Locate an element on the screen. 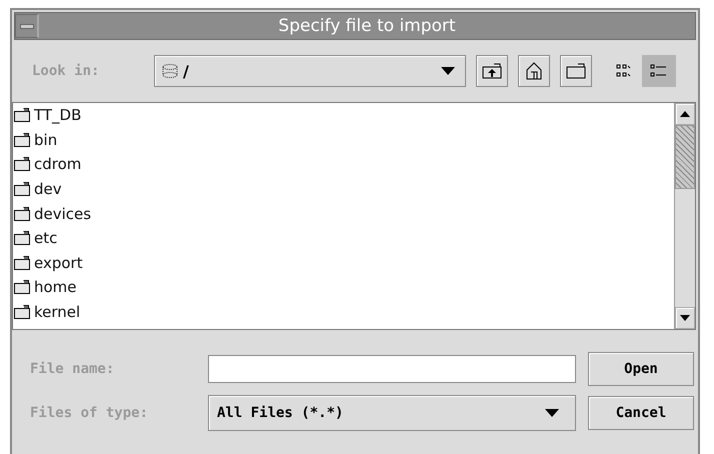  window-title: Specify file to import is located at coordinates (367, 26).